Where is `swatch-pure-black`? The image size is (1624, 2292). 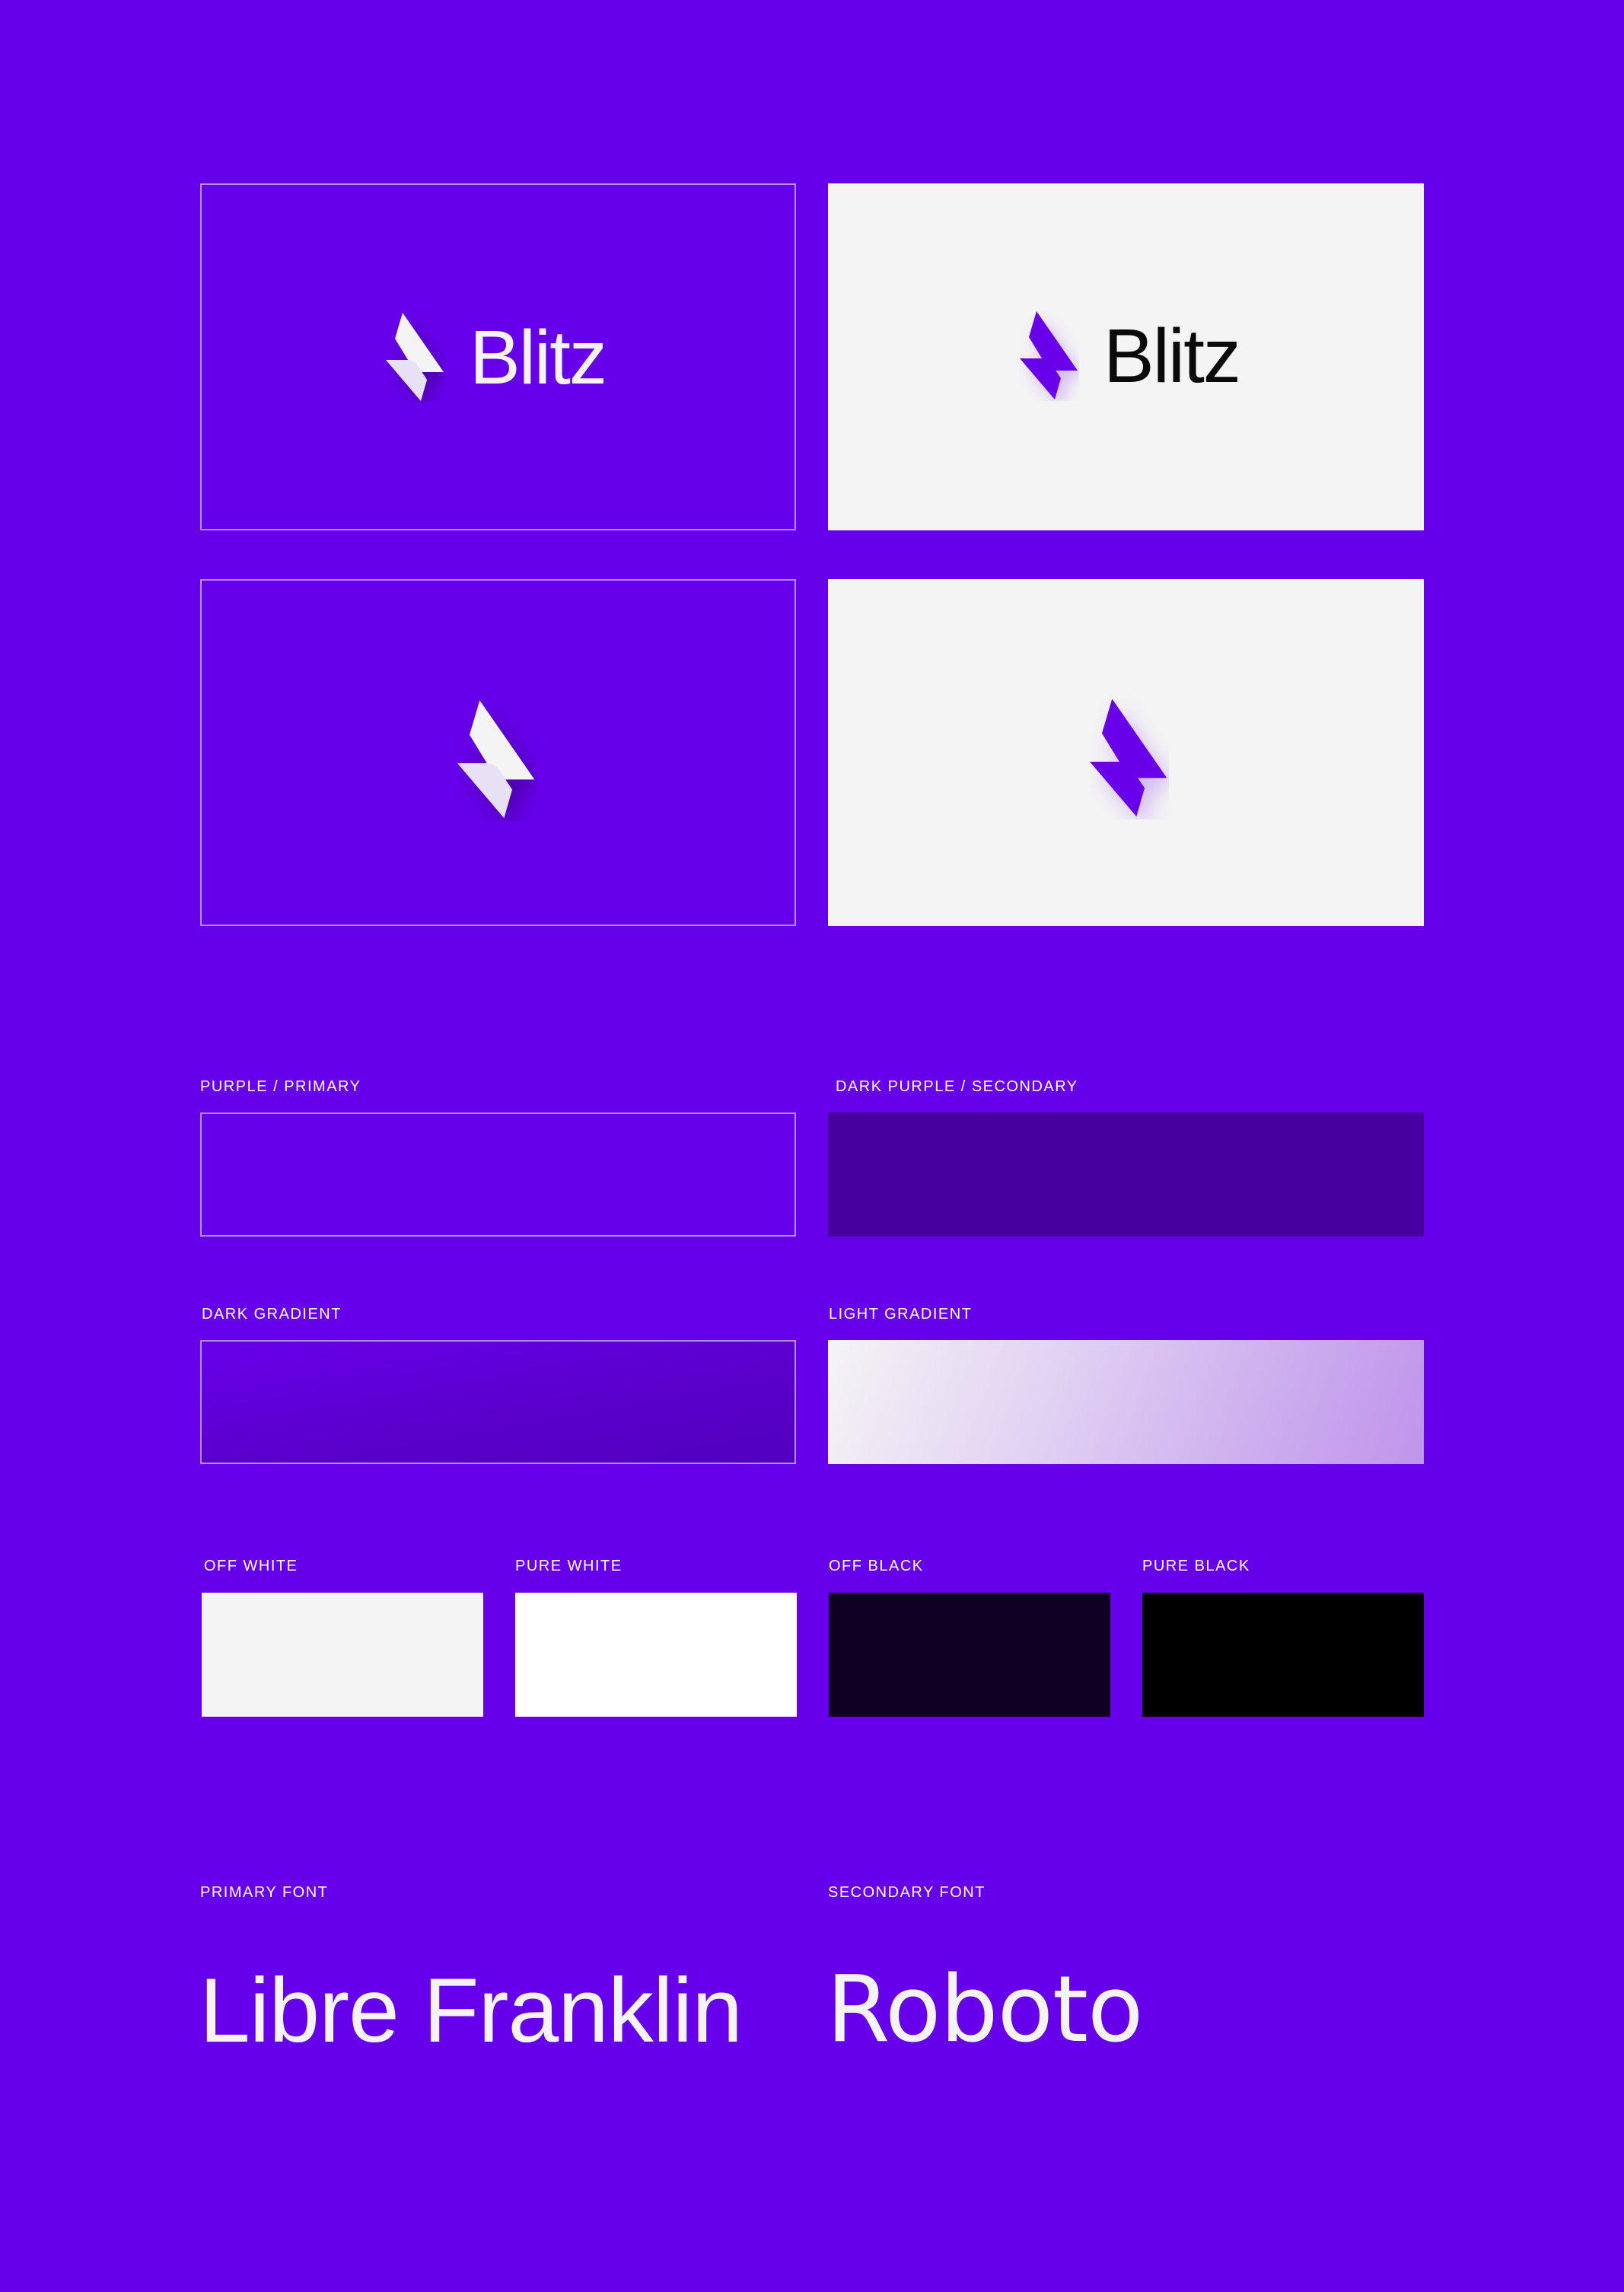
swatch-pure-black is located at coordinates (1283, 1655).